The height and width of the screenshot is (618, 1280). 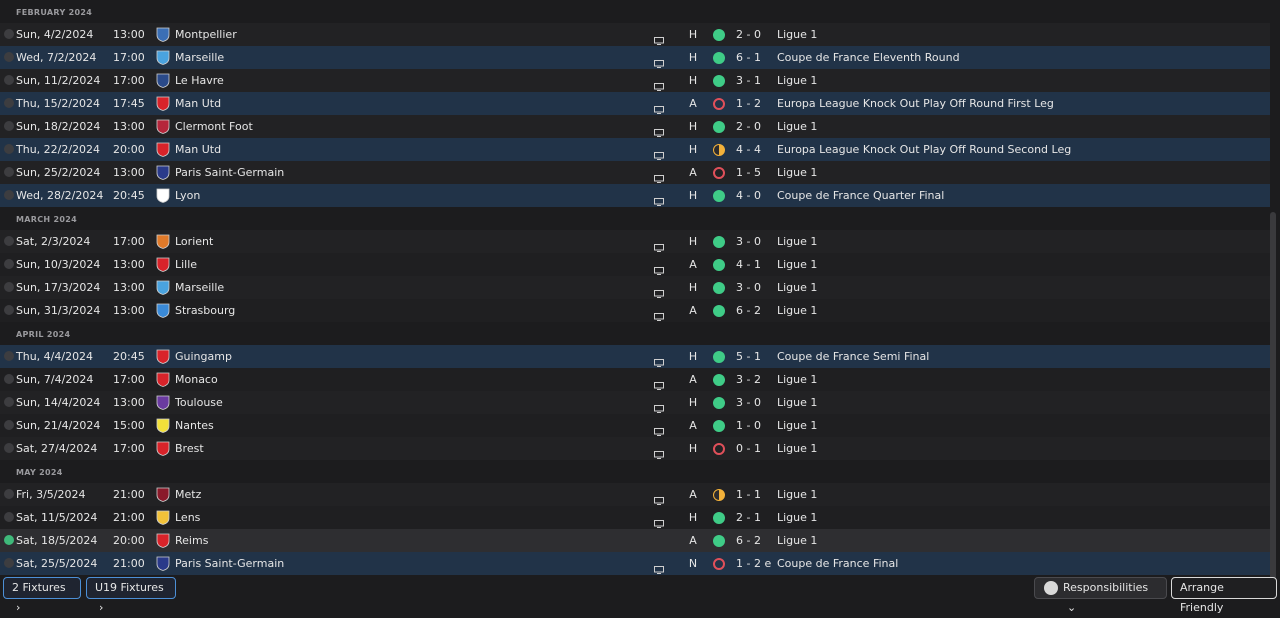 I want to click on opponent-name: Toulouse, so click(x=199, y=402).